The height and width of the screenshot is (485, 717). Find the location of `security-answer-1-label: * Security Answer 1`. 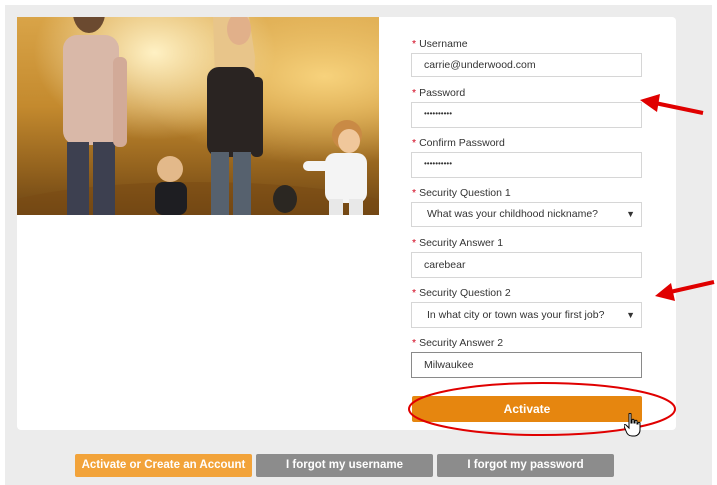

security-answer-1-label: * Security Answer 1 is located at coordinates (458, 243).